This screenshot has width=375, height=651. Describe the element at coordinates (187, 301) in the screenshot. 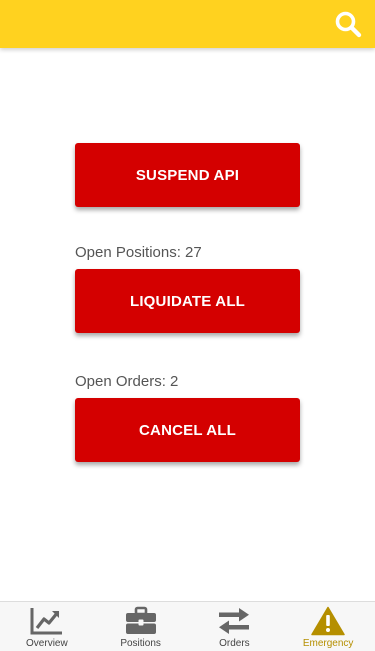

I see `liquidate-all-button: LIQUIDATE ALL` at that location.